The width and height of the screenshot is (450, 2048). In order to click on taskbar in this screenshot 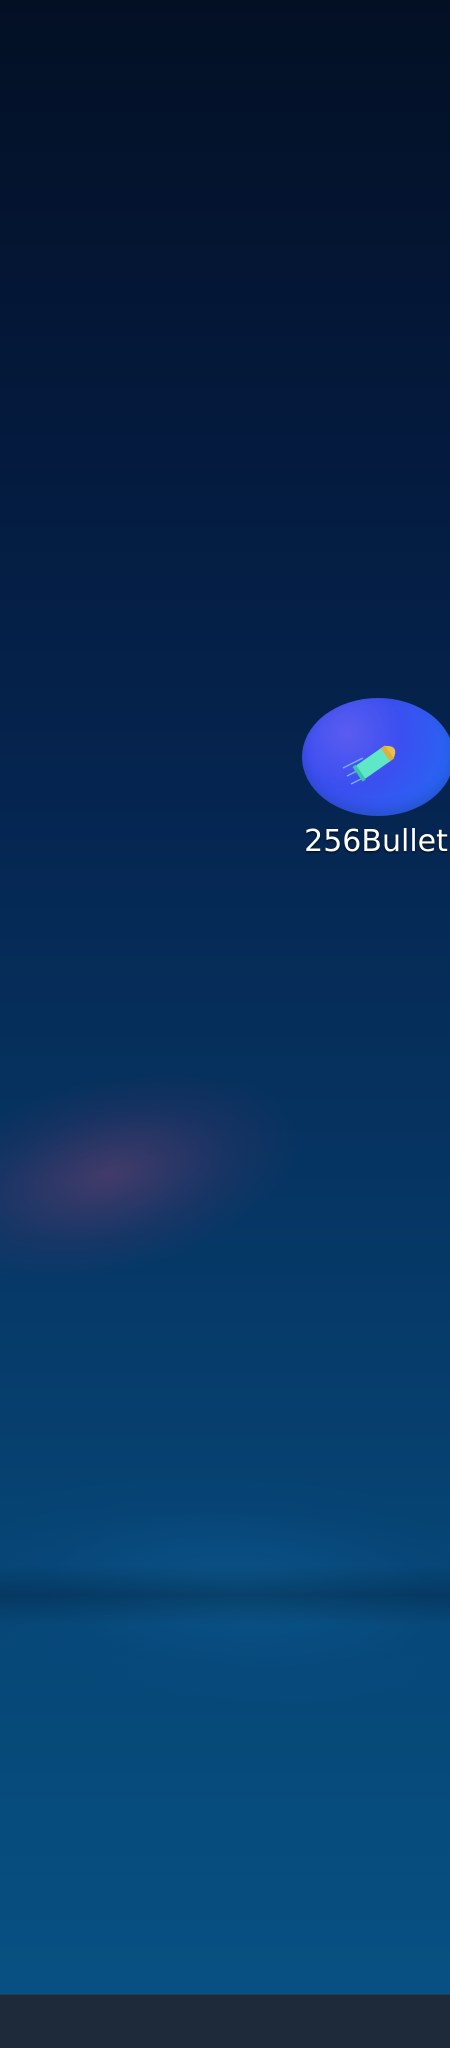, I will do `click(225, 2021)`.